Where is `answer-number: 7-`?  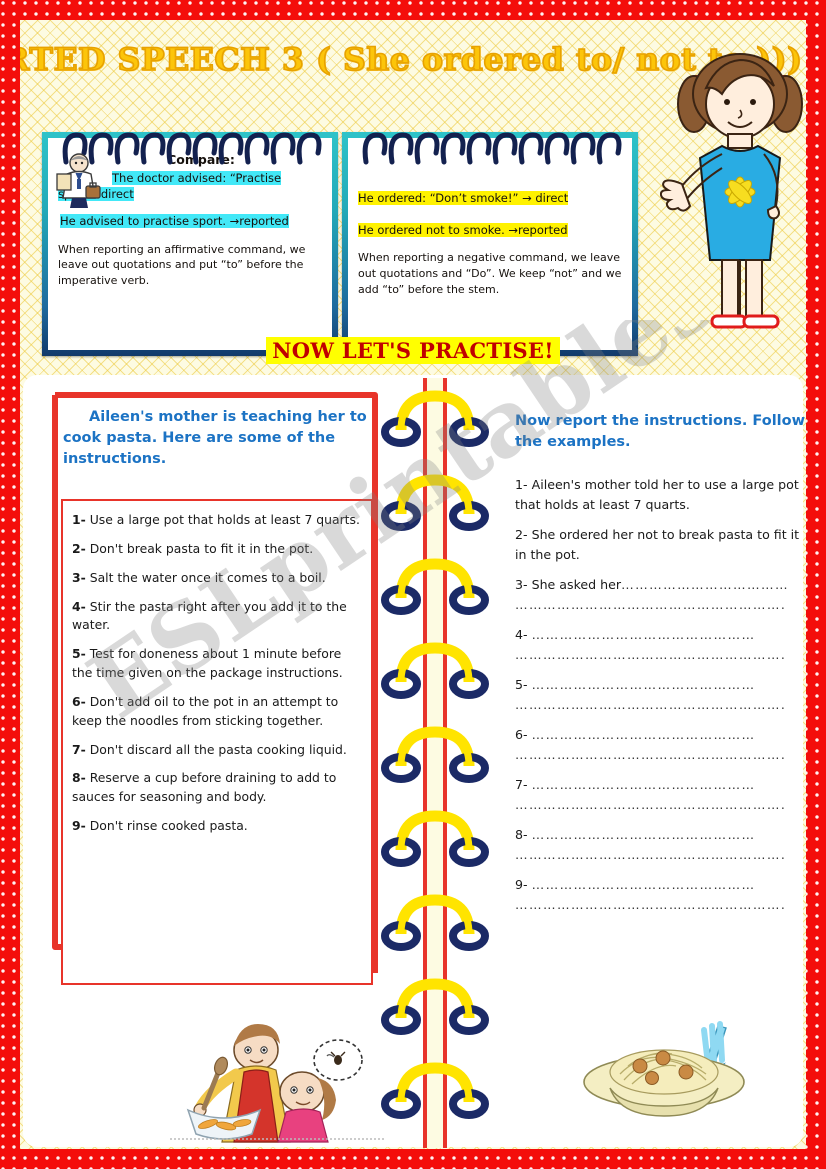
answer-number: 7- is located at coordinates (521, 785).